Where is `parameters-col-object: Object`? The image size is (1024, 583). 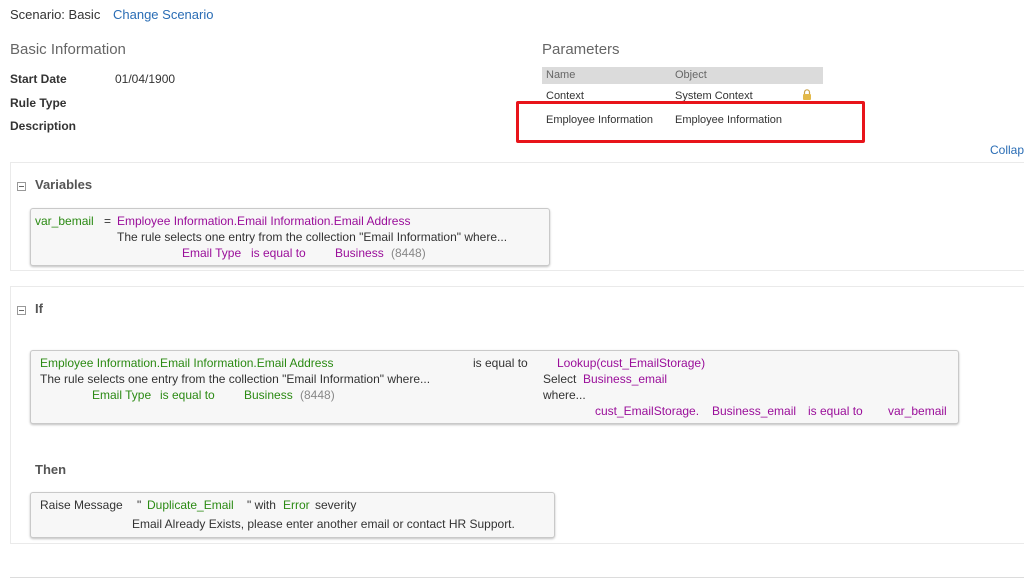
parameters-col-object: Object is located at coordinates (691, 75).